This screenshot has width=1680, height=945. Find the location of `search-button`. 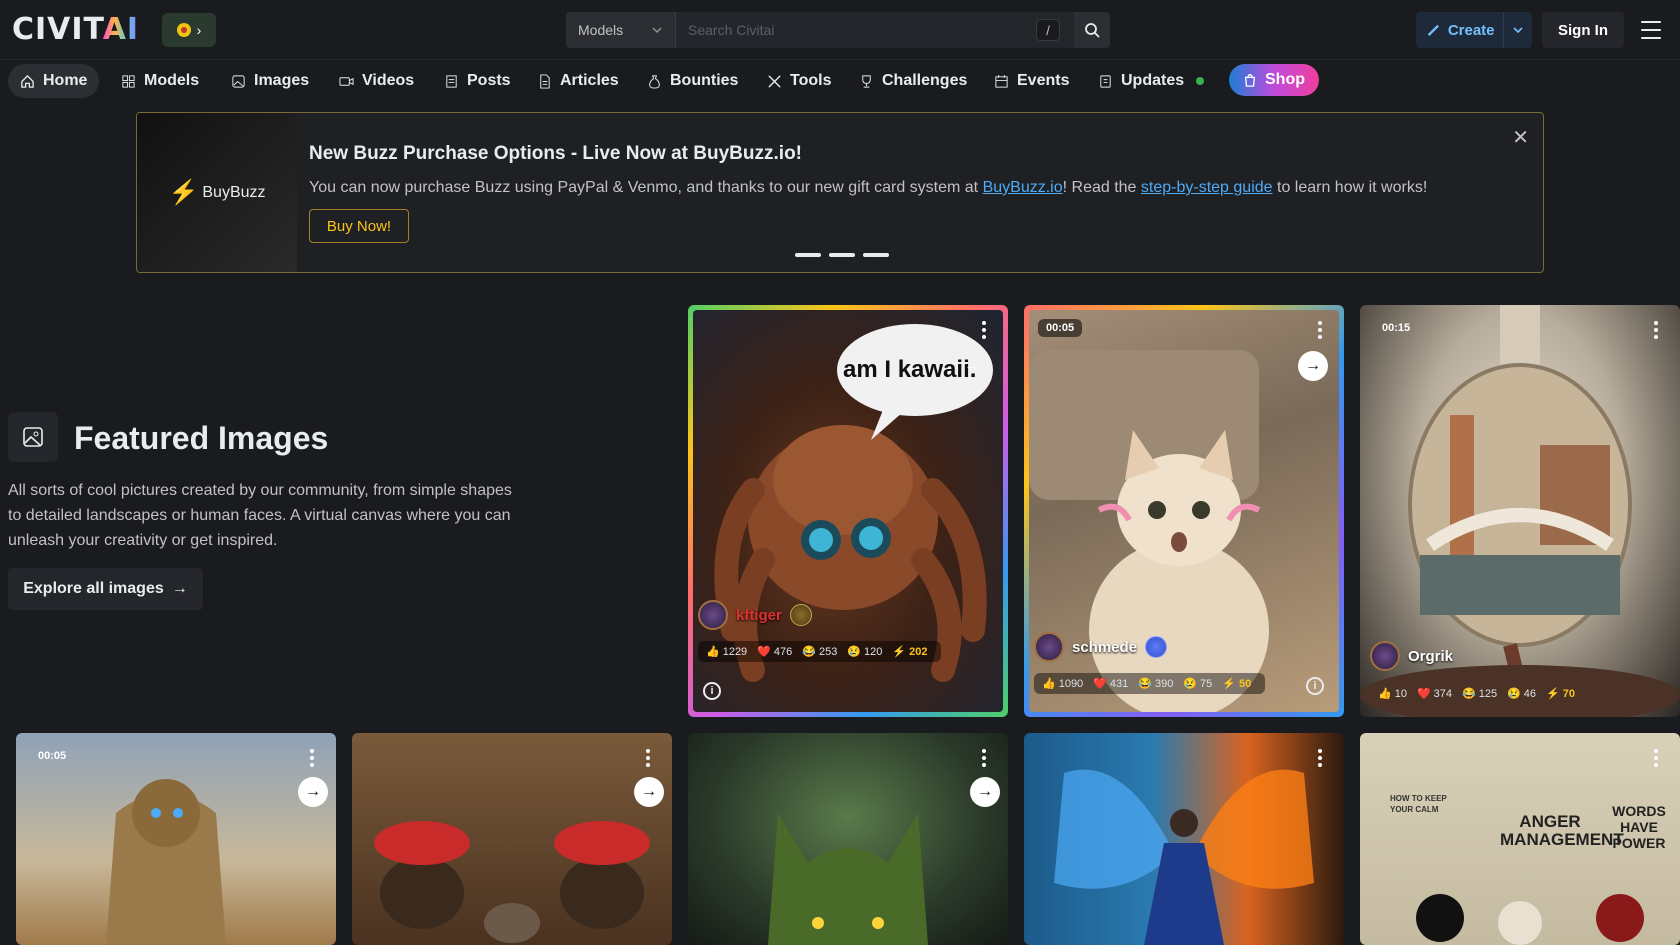

search-button is located at coordinates (1092, 30).